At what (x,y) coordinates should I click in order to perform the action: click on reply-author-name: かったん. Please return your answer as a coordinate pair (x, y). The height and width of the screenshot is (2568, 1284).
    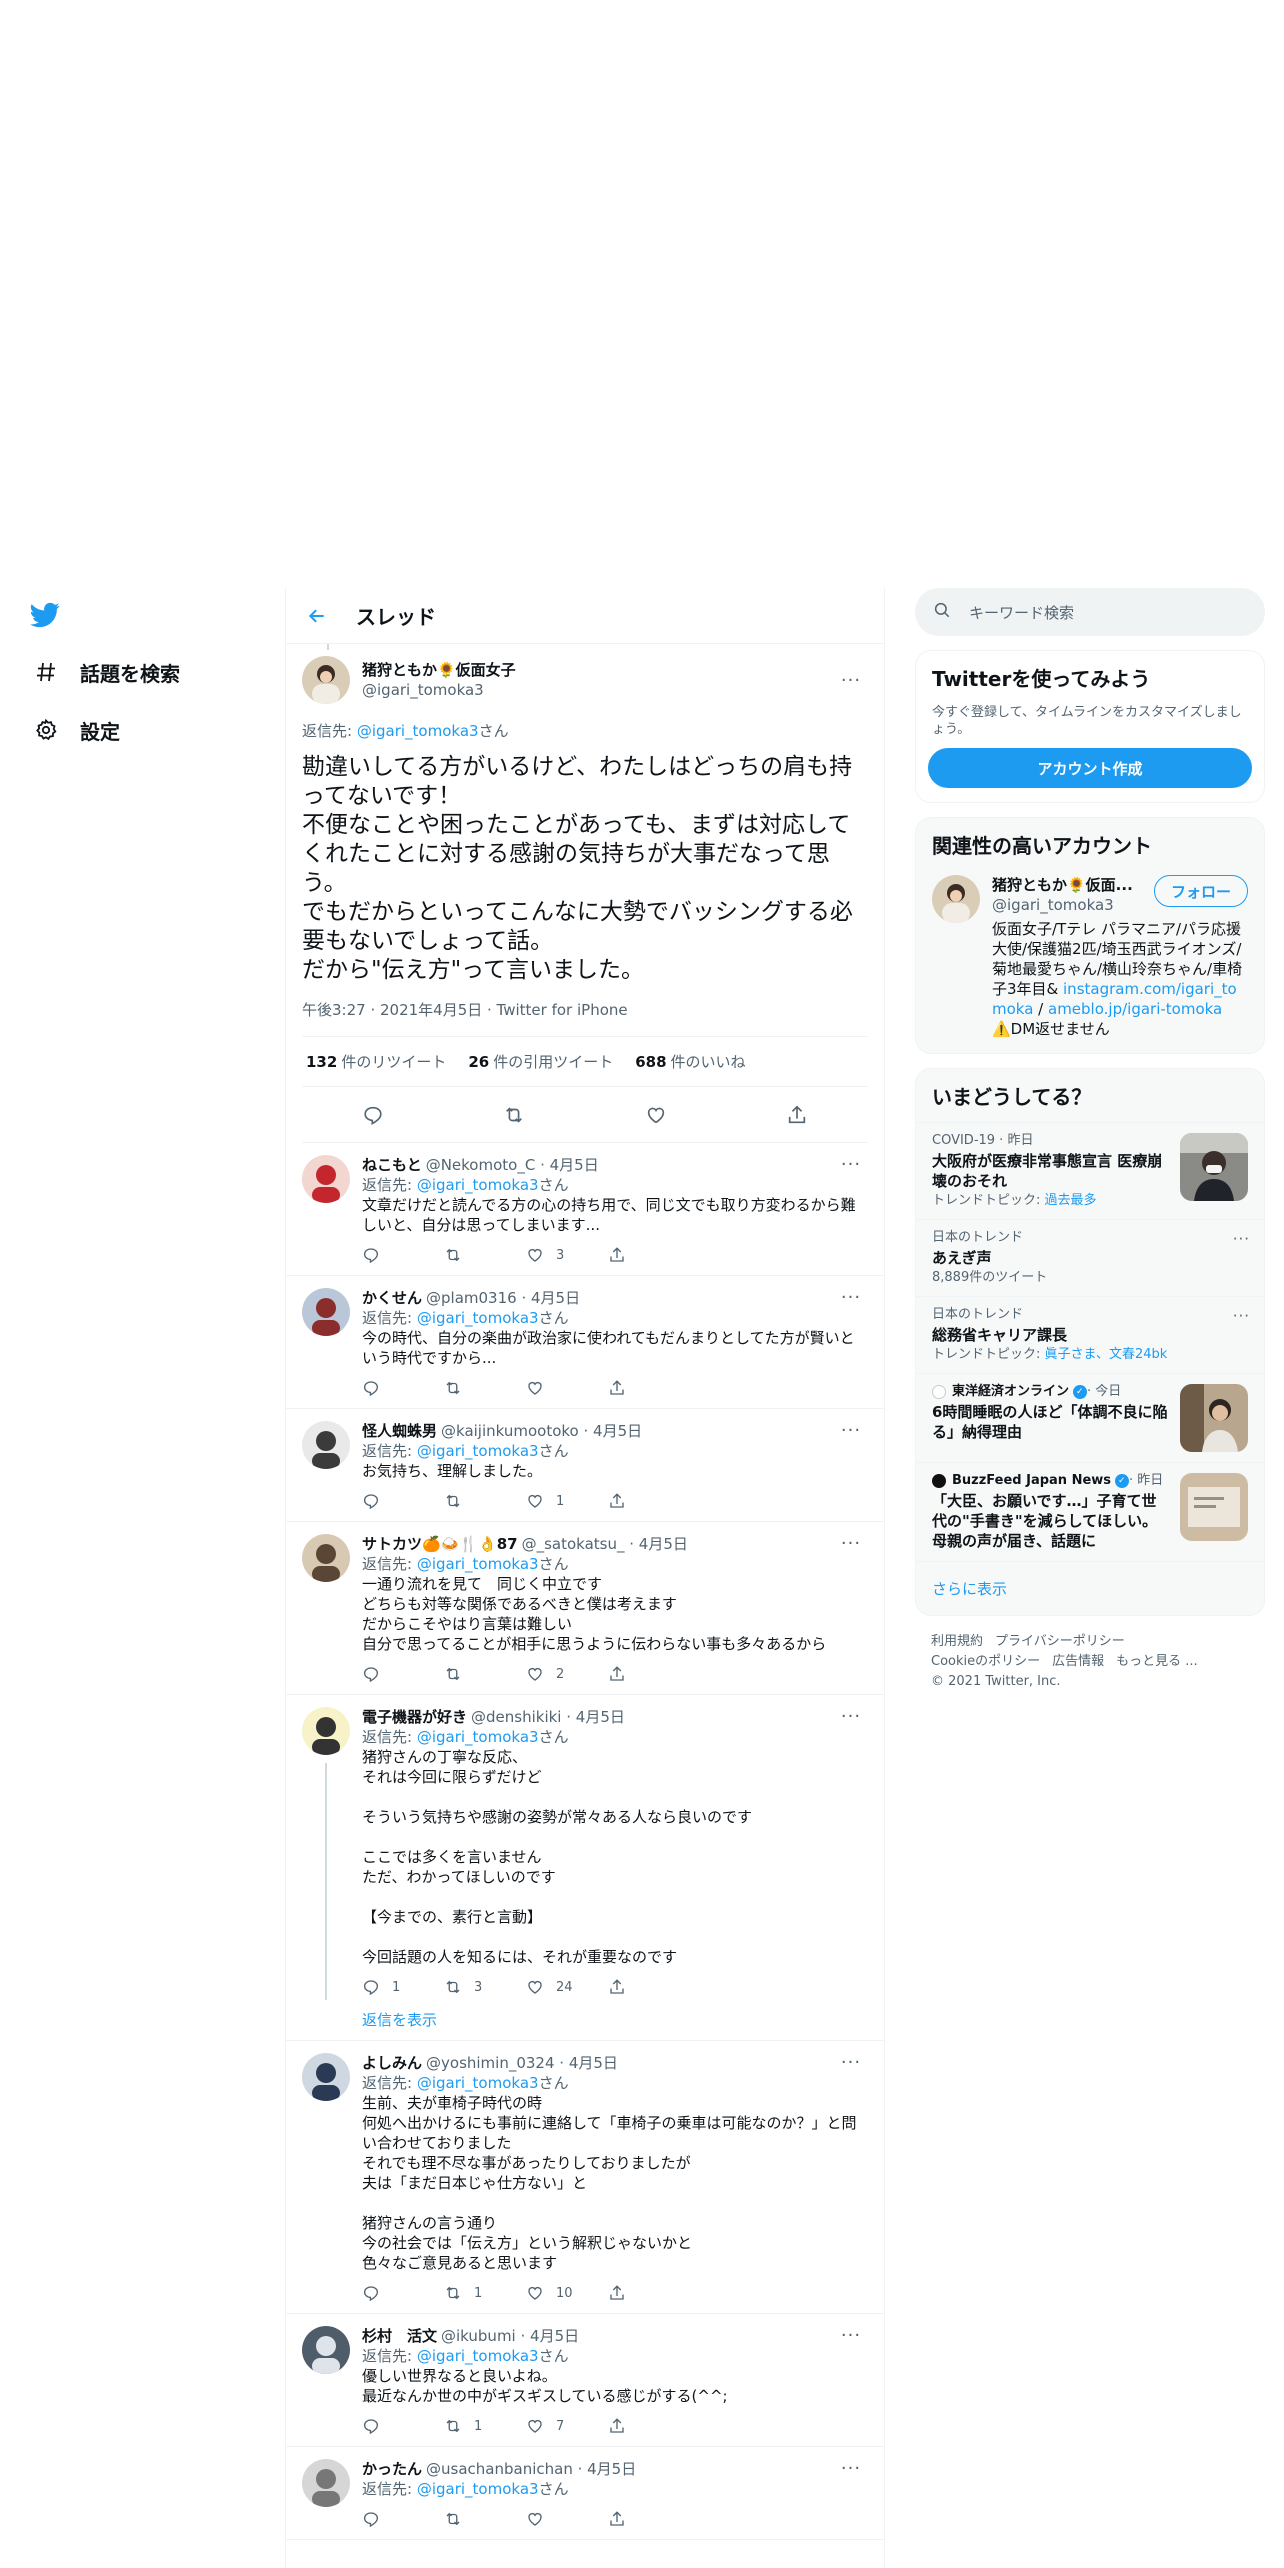
    Looking at the image, I should click on (392, 2469).